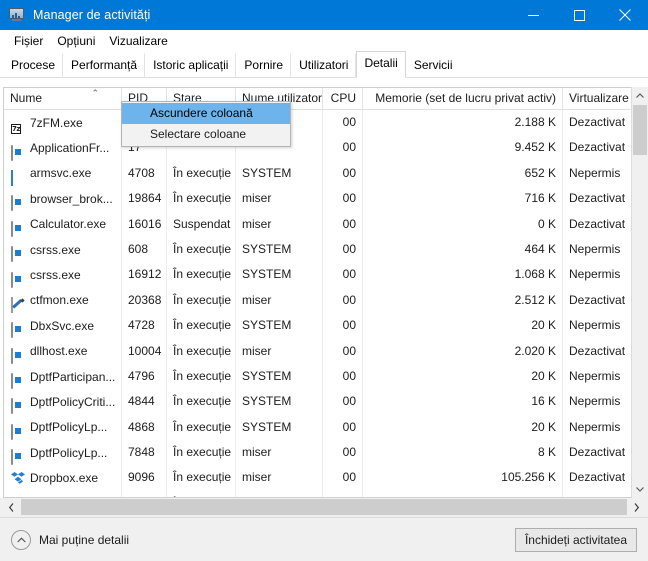 The height and width of the screenshot is (561, 648). I want to click on cell-name: ctfmon.exe, so click(63, 300).